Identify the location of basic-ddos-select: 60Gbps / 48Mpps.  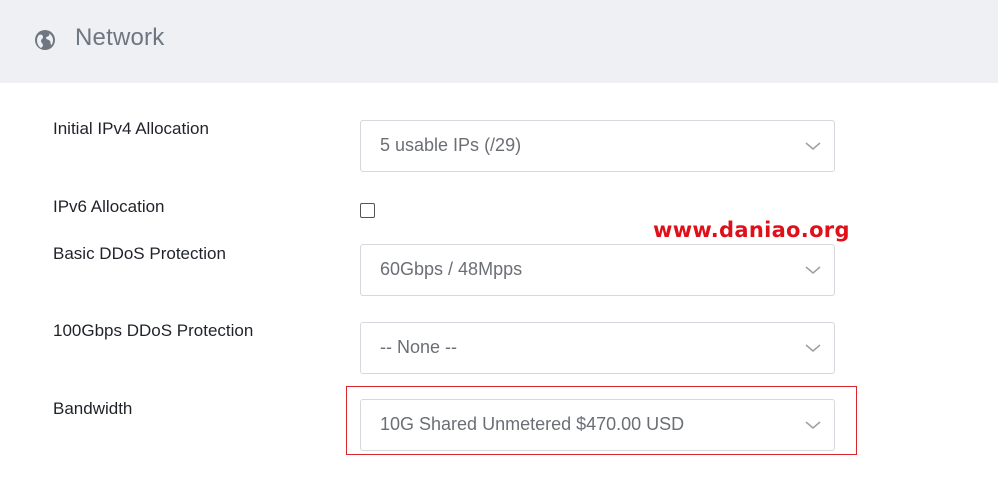
(597, 270).